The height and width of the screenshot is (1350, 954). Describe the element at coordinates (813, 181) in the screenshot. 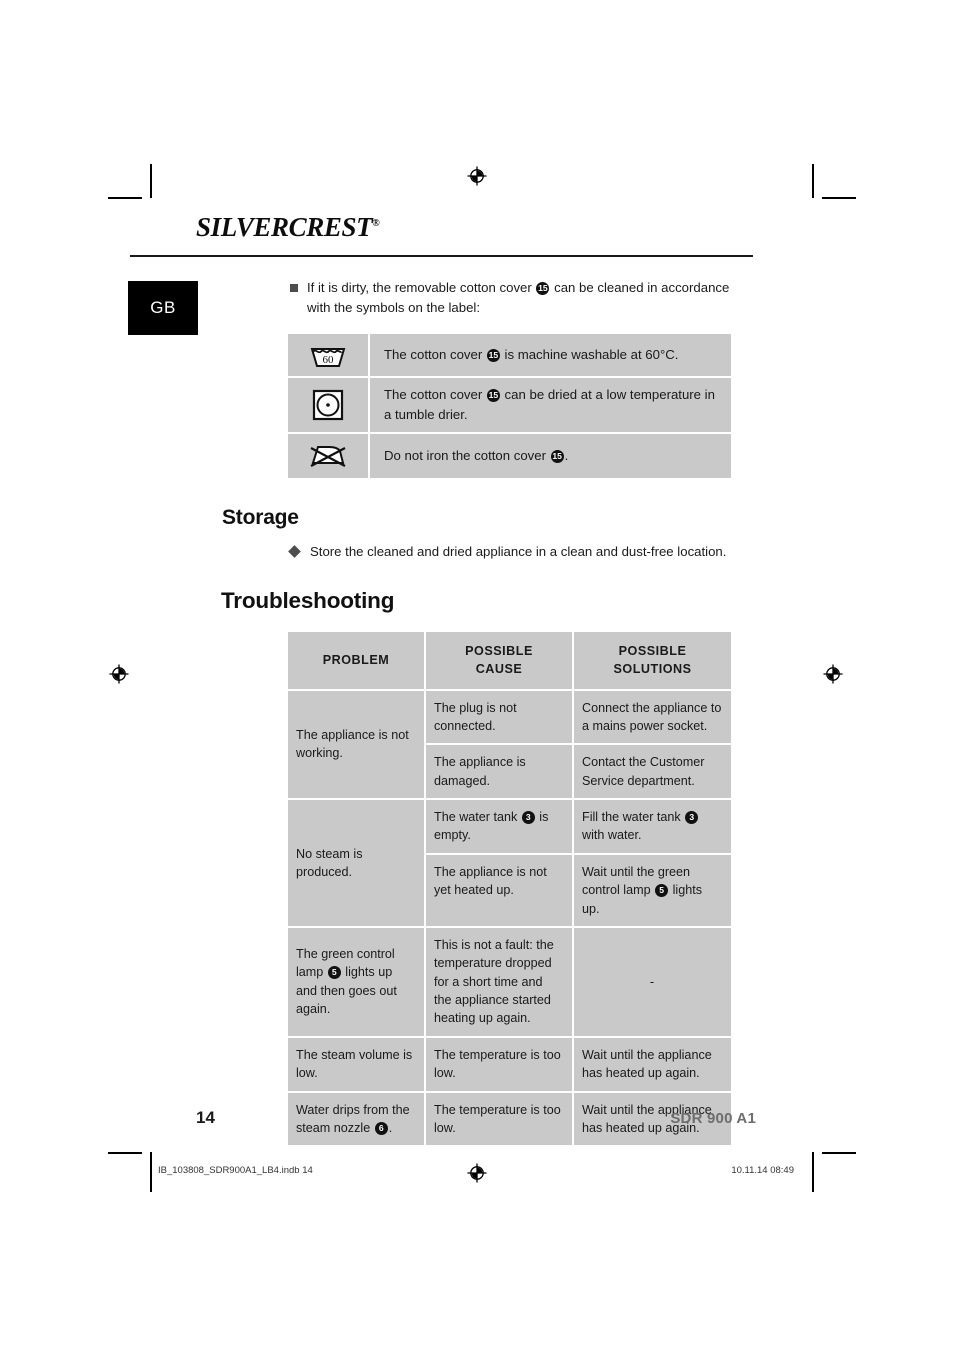

I see `crop-mark-top-right-v` at that location.